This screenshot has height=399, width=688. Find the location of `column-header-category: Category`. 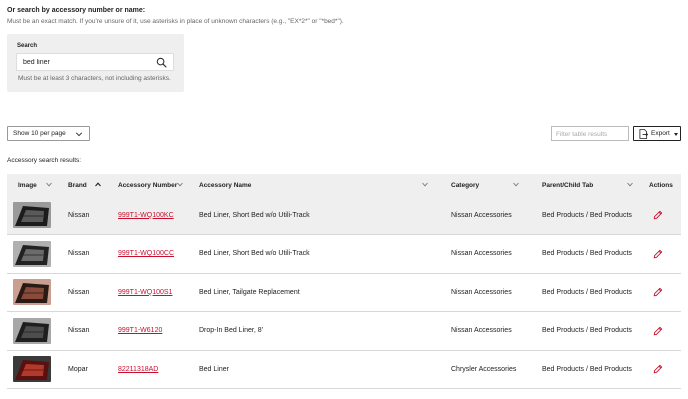

column-header-category: Category is located at coordinates (485, 185).